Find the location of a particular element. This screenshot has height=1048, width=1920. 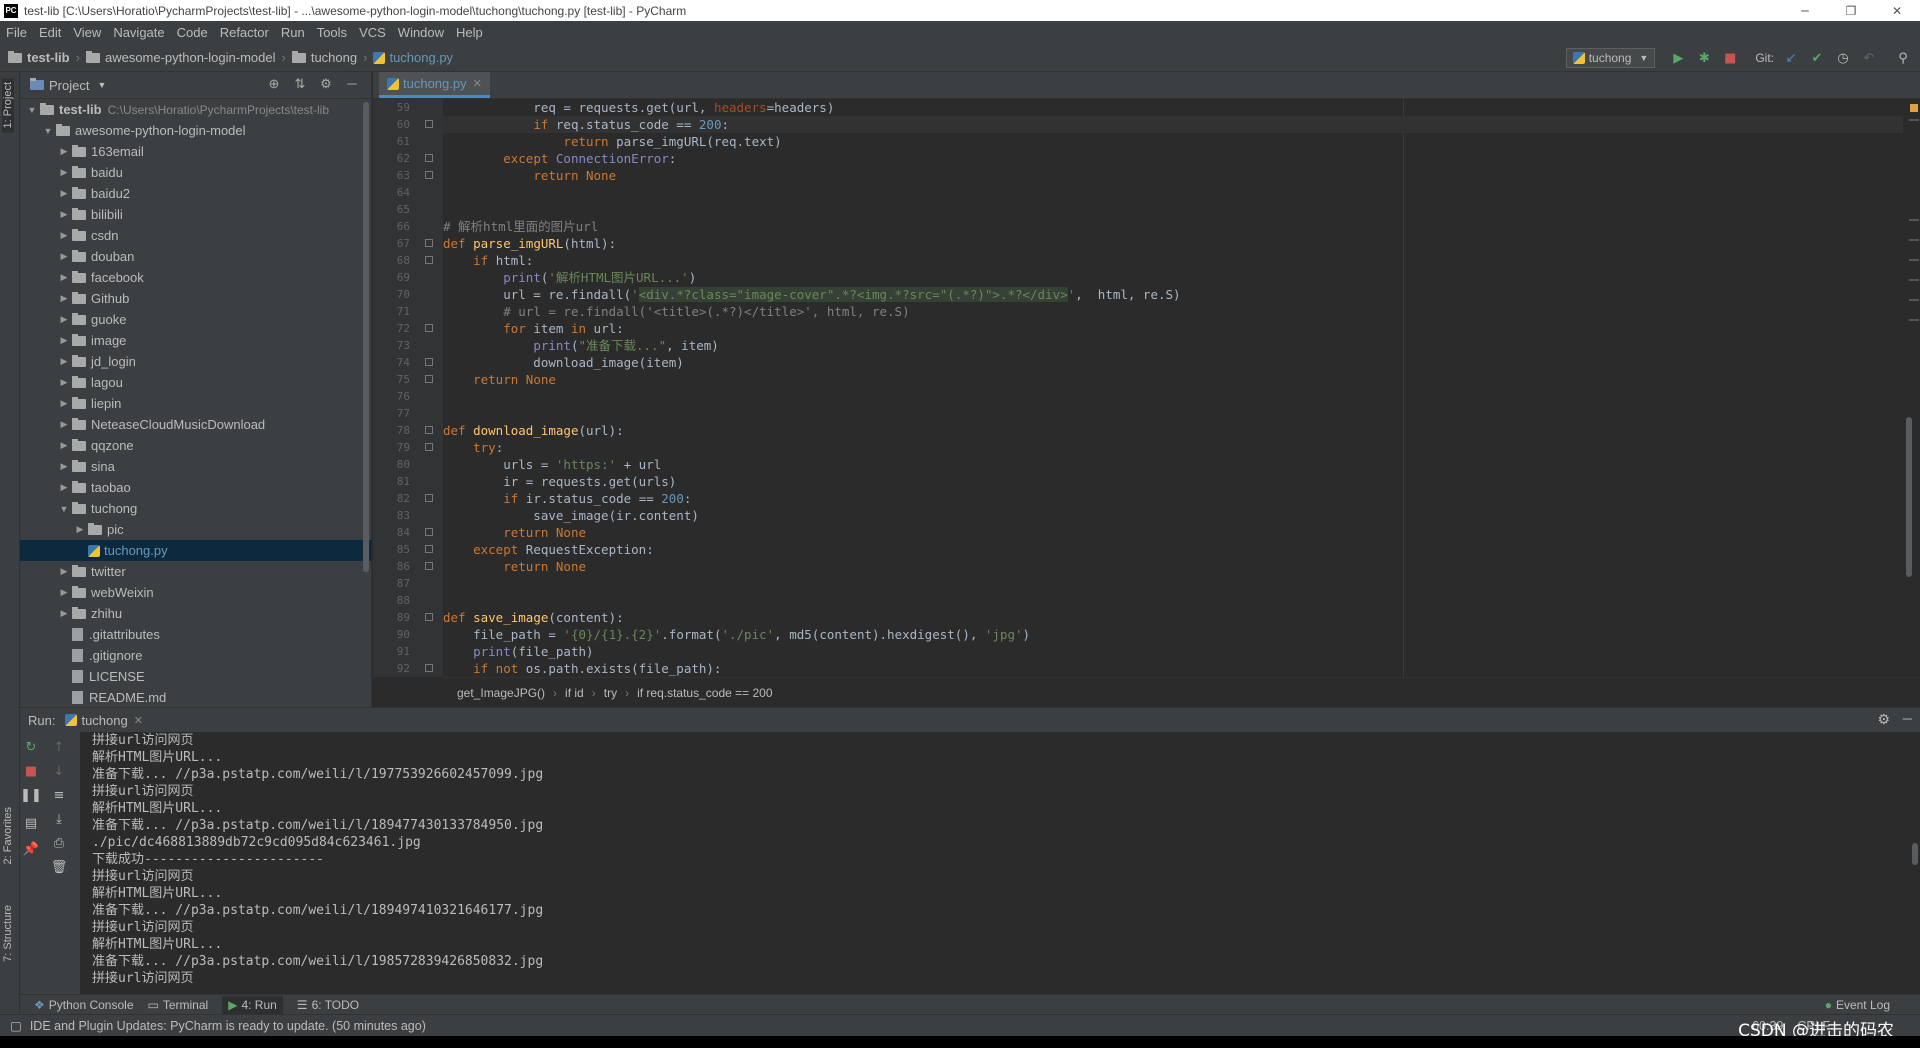

tree-file: .gitignore is located at coordinates (196, 655).